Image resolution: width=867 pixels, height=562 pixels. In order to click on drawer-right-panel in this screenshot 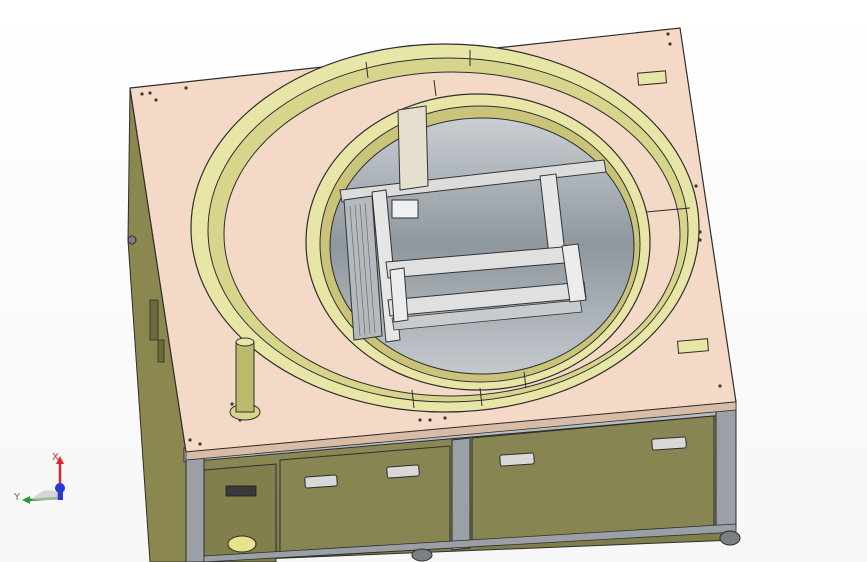, I will do `click(593, 480)`.